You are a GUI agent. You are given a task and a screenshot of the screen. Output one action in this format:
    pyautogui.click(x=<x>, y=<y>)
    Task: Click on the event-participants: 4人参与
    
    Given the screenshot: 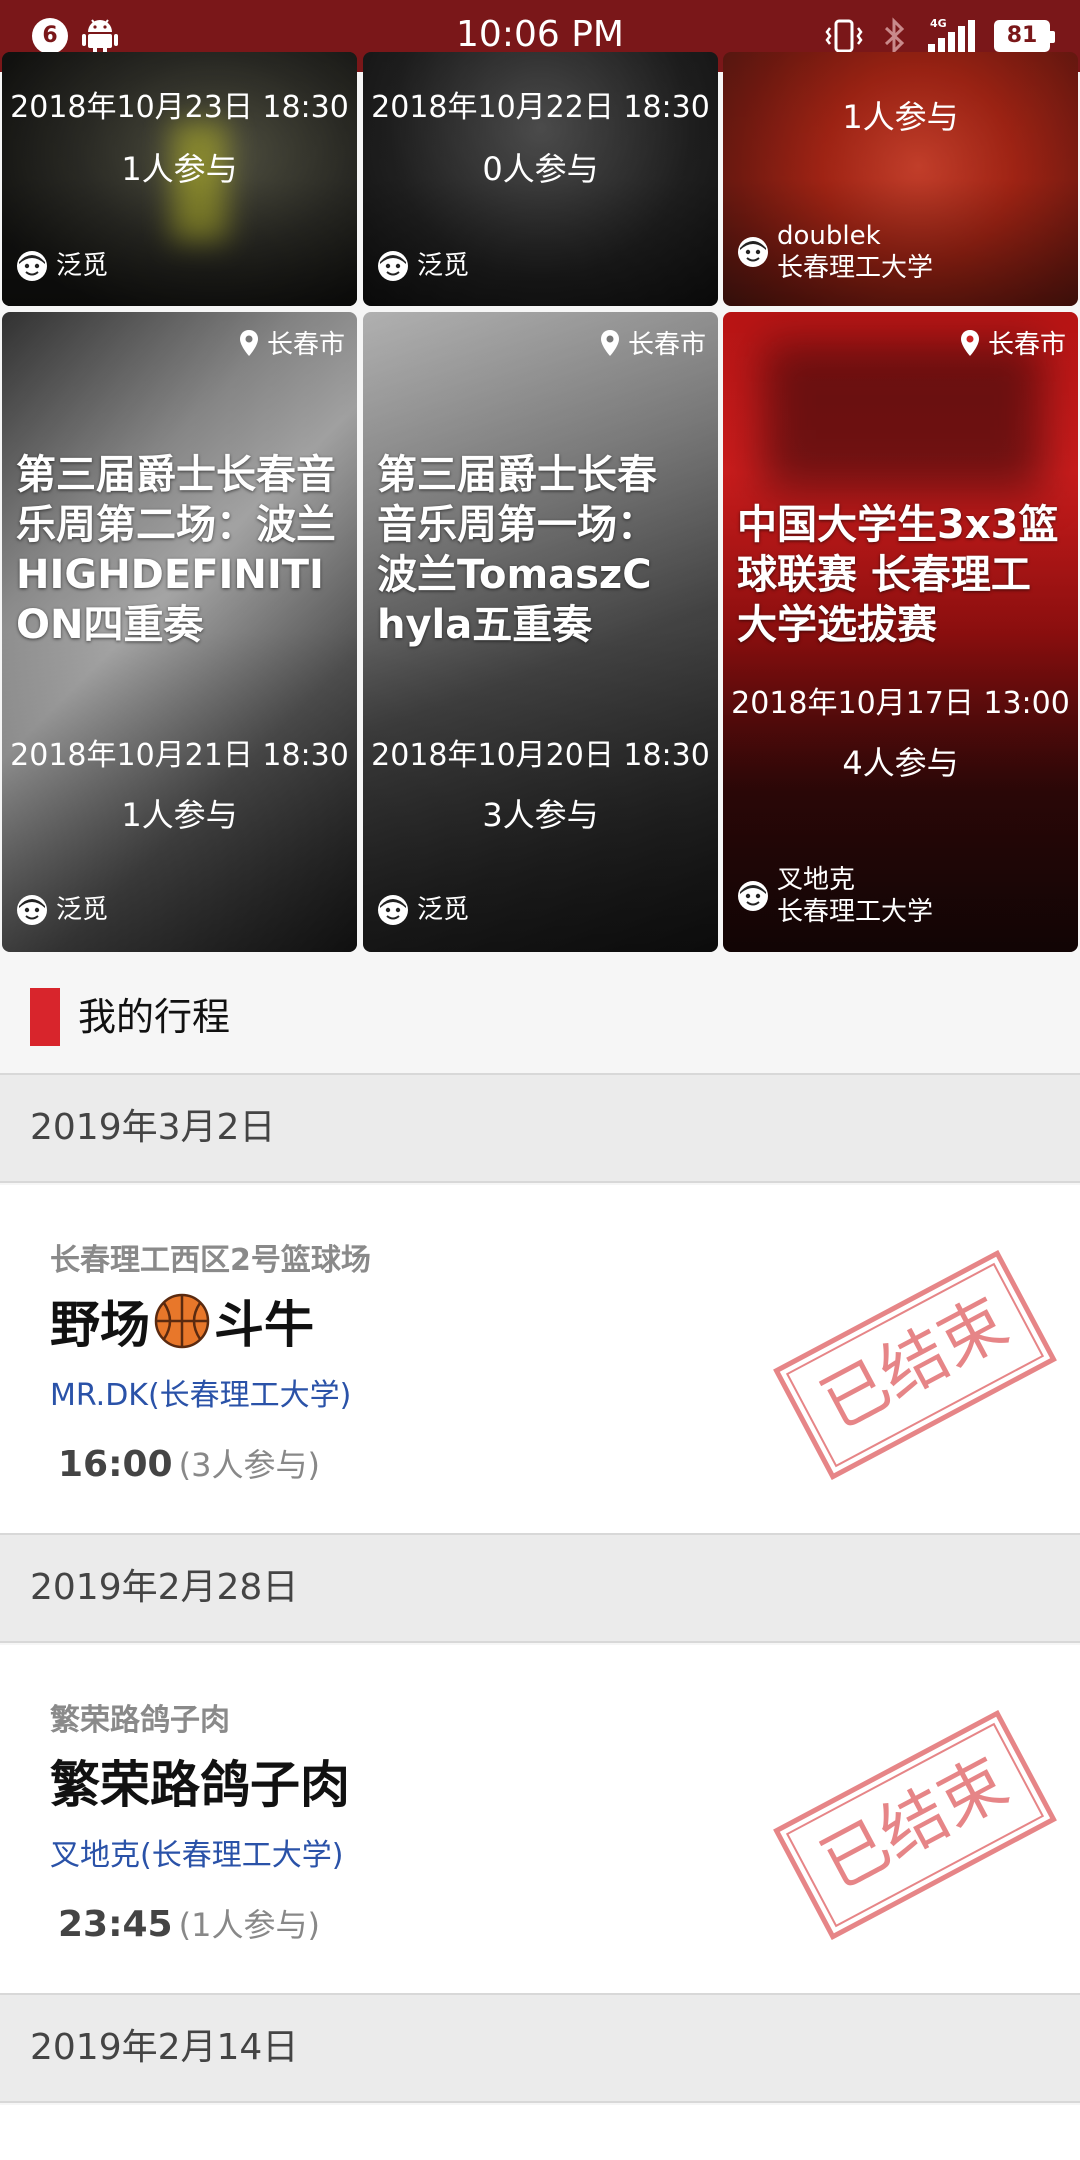 What is the action you would take?
    pyautogui.click(x=900, y=763)
    